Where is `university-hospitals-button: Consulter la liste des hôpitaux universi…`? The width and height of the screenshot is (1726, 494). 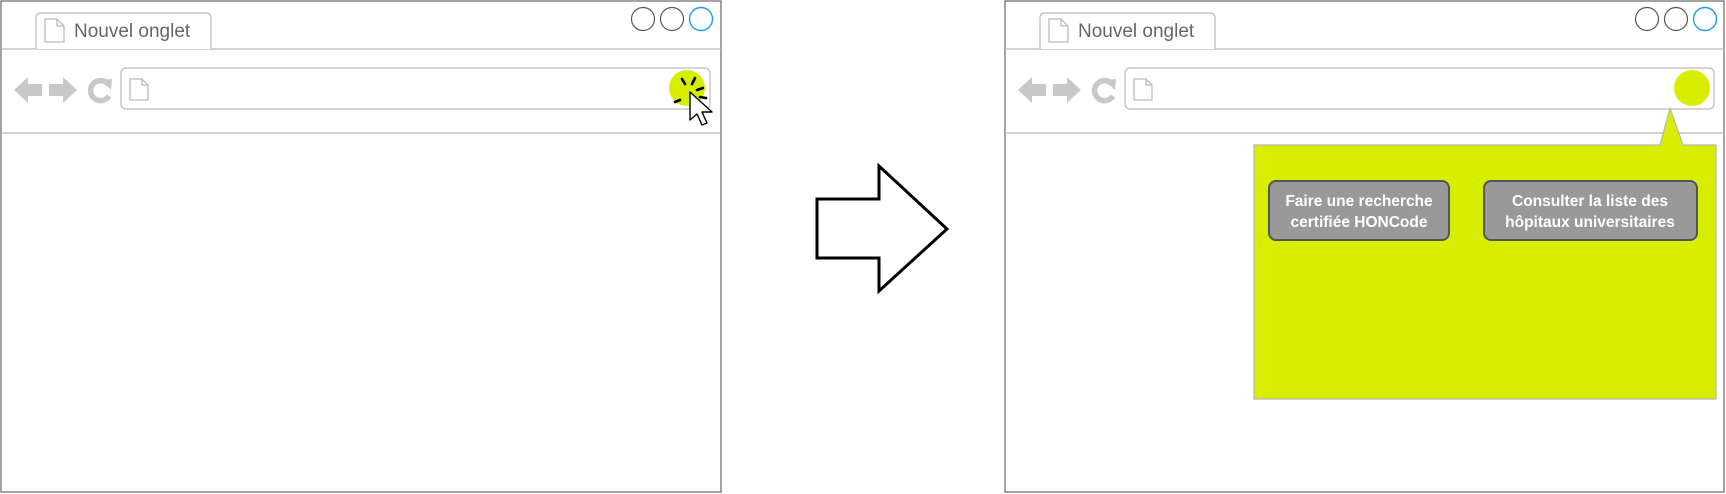
university-hospitals-button: Consulter la liste des hôpitaux universi… is located at coordinates (1590, 210).